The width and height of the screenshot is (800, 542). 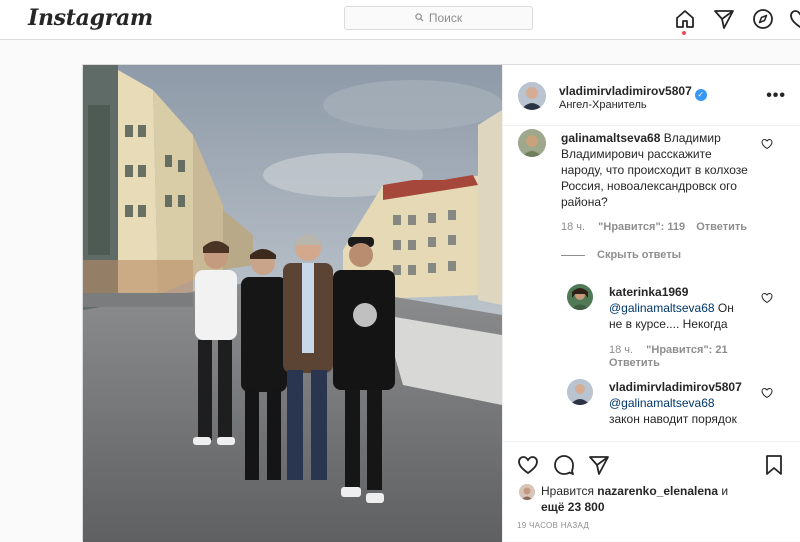 I want to click on post-time-ago: 19 часов назад, so click(x=553, y=525).